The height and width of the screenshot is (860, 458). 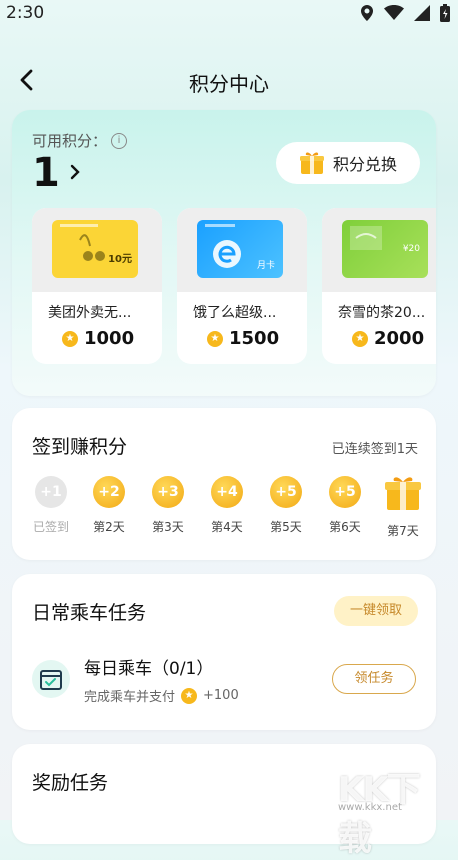 What do you see at coordinates (445, 13) in the screenshot?
I see `battery-icon` at bounding box center [445, 13].